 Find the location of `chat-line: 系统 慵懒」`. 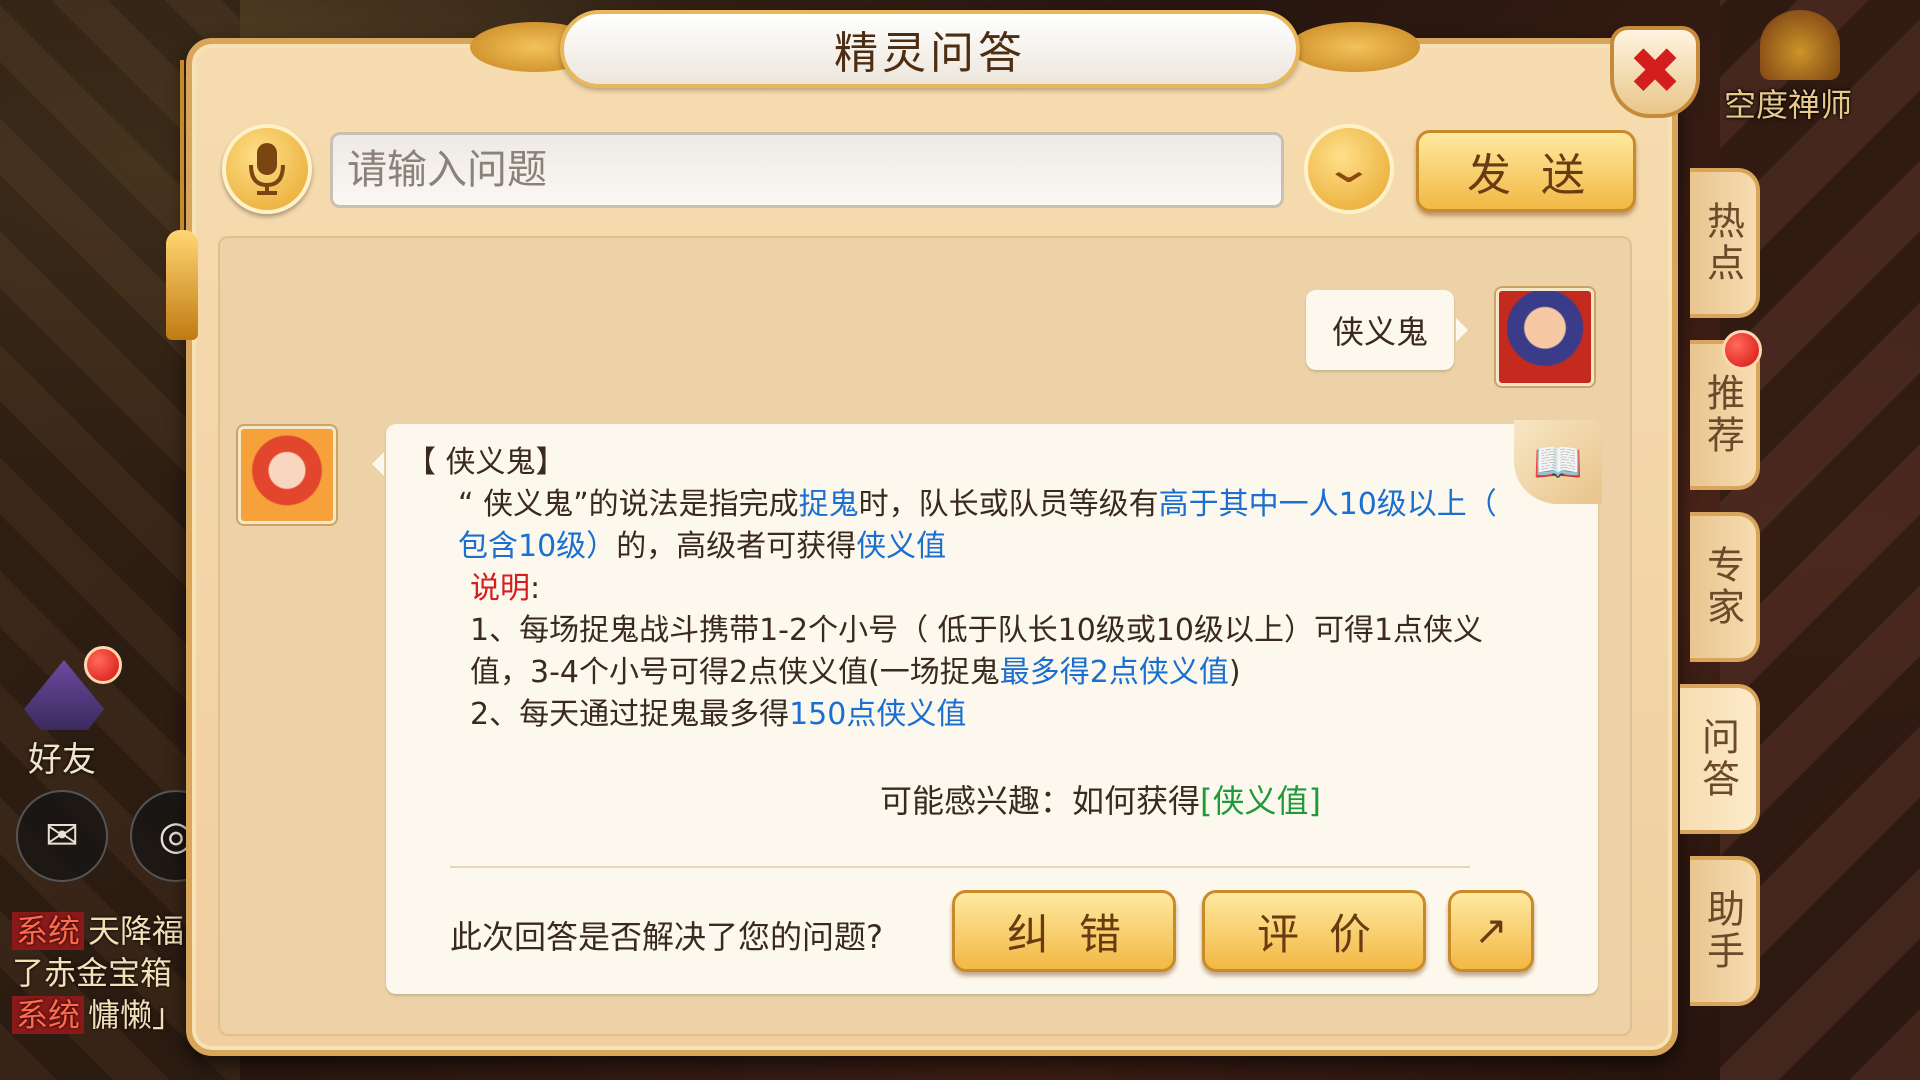

chat-line: 系统 慵懒」 is located at coordinates (98, 1013).